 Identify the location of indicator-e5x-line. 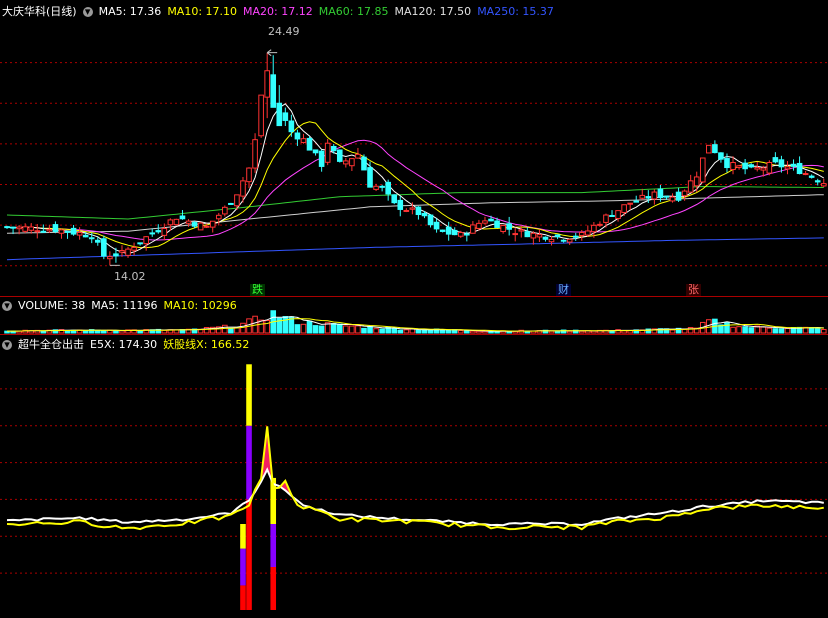
(415, 497).